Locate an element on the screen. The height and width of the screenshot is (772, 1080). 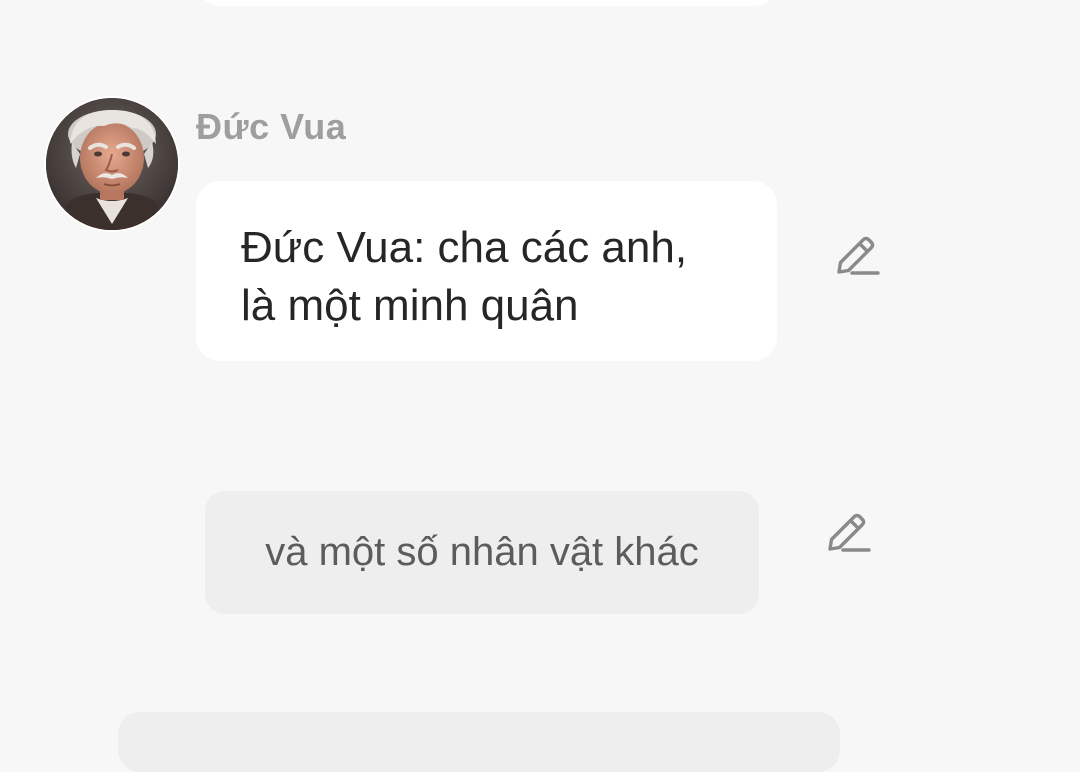
message-text-line-2: là một minh quân is located at coordinates (410, 305).